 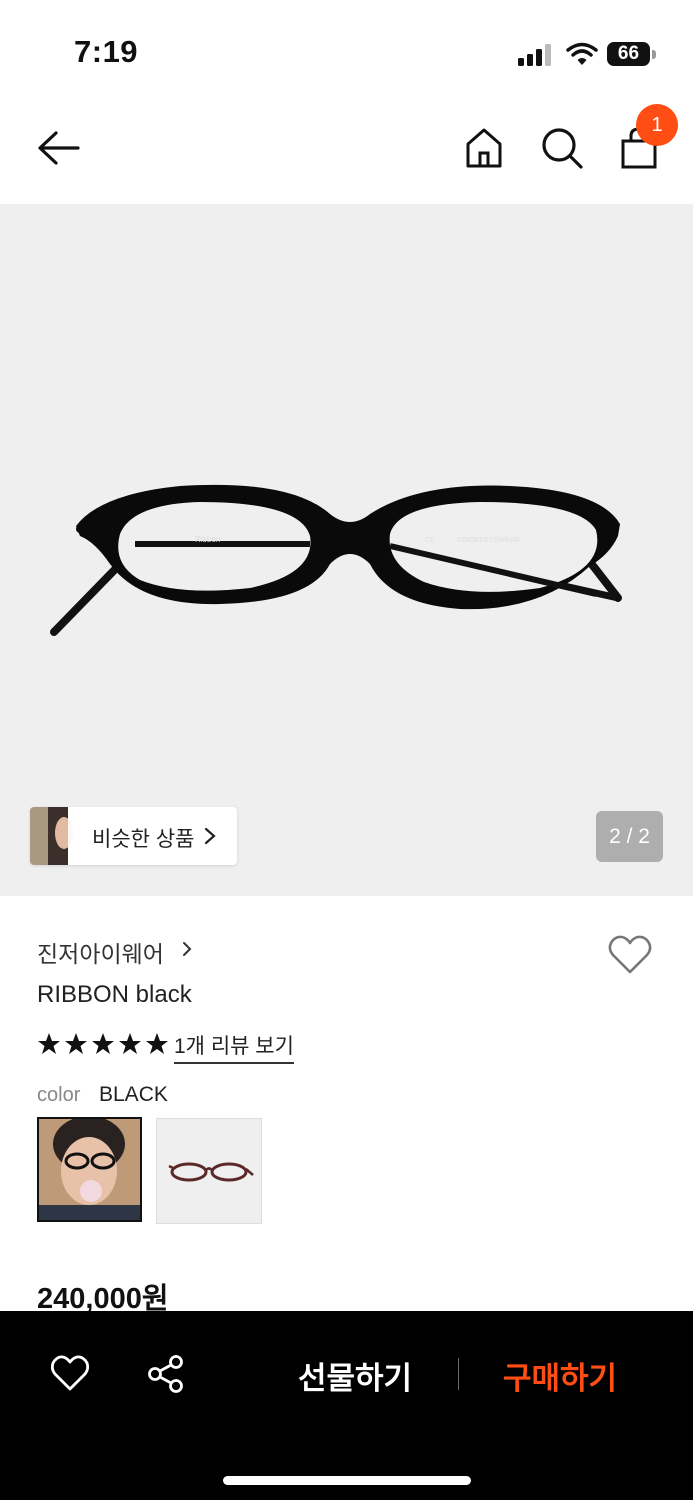 What do you see at coordinates (562, 148) in the screenshot?
I see `search-icon` at bounding box center [562, 148].